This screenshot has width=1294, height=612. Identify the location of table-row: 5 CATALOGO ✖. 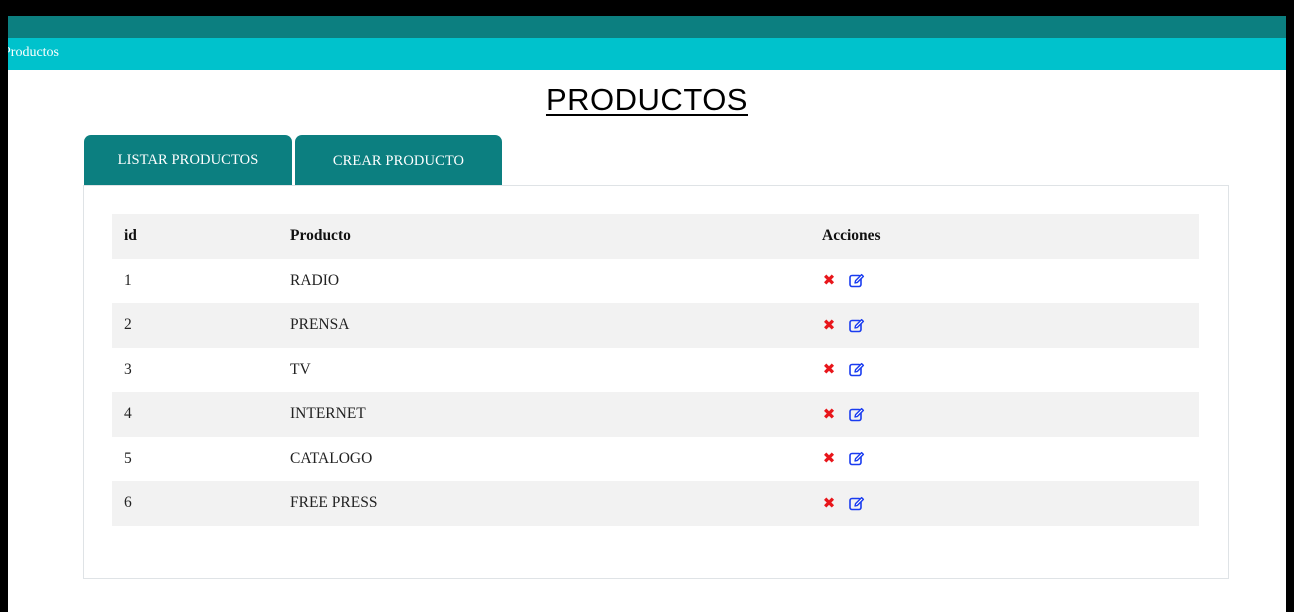
(655, 458).